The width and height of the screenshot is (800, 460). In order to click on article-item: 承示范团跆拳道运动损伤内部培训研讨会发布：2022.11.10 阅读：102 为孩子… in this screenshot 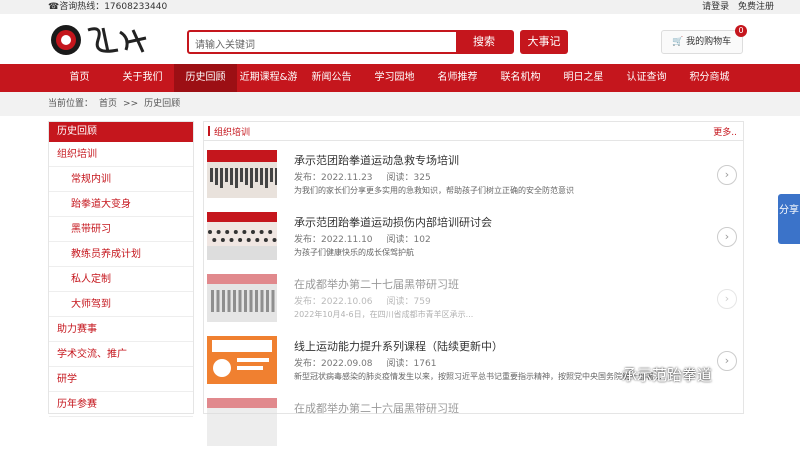, I will do `click(472, 243)`.